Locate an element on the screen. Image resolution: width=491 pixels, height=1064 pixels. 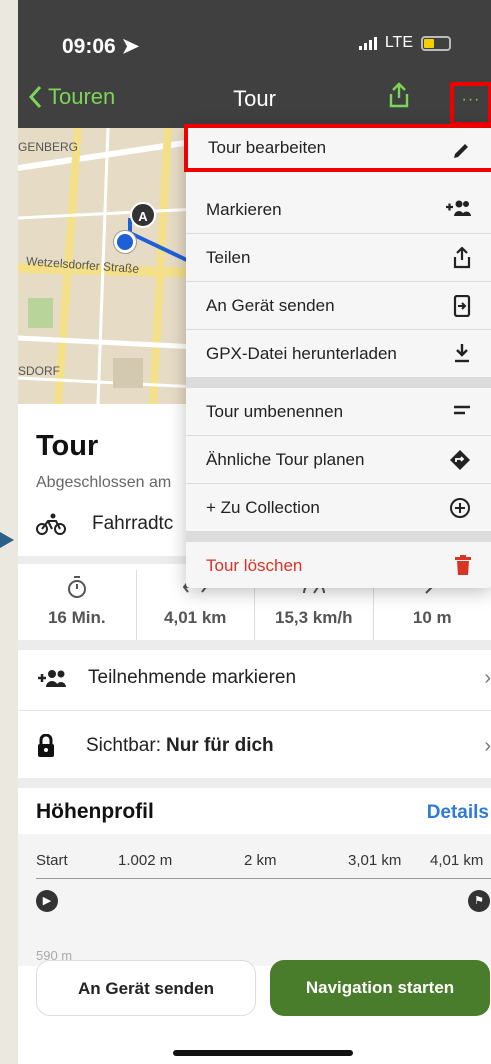
current-location-dot is located at coordinates (125, 242).